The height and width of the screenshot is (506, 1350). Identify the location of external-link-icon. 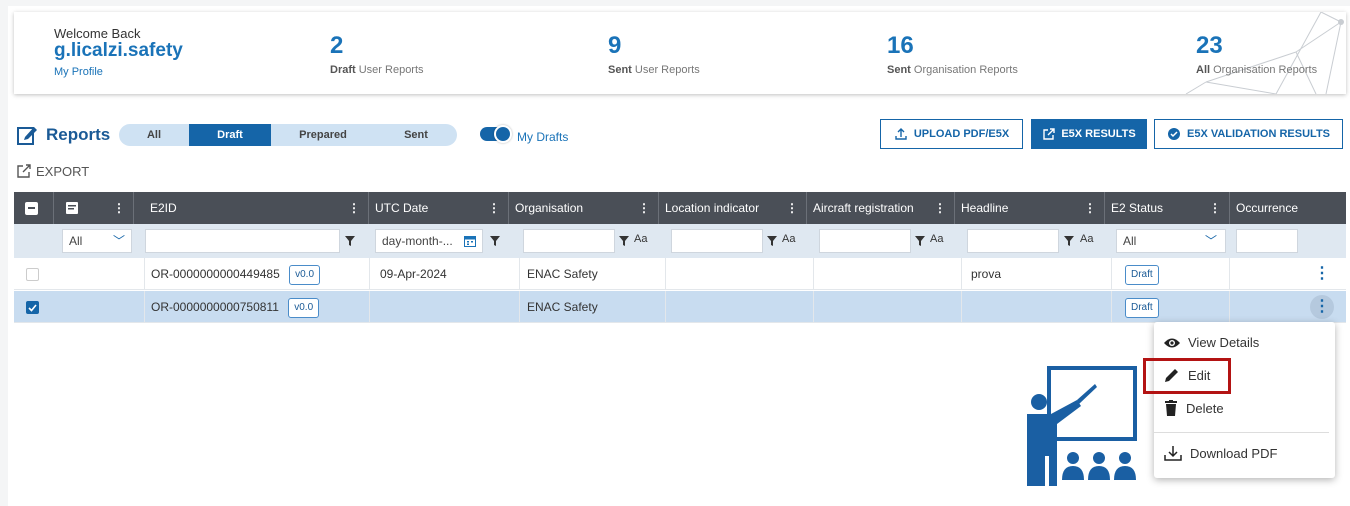
(1049, 133).